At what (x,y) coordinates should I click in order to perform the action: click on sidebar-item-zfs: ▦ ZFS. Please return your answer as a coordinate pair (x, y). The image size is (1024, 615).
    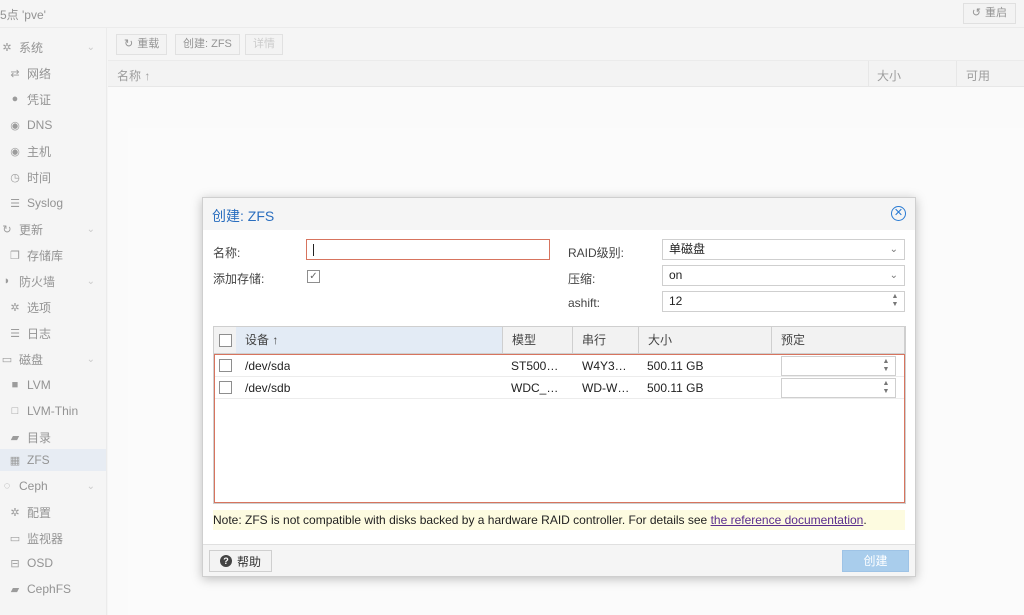
    Looking at the image, I should click on (53, 460).